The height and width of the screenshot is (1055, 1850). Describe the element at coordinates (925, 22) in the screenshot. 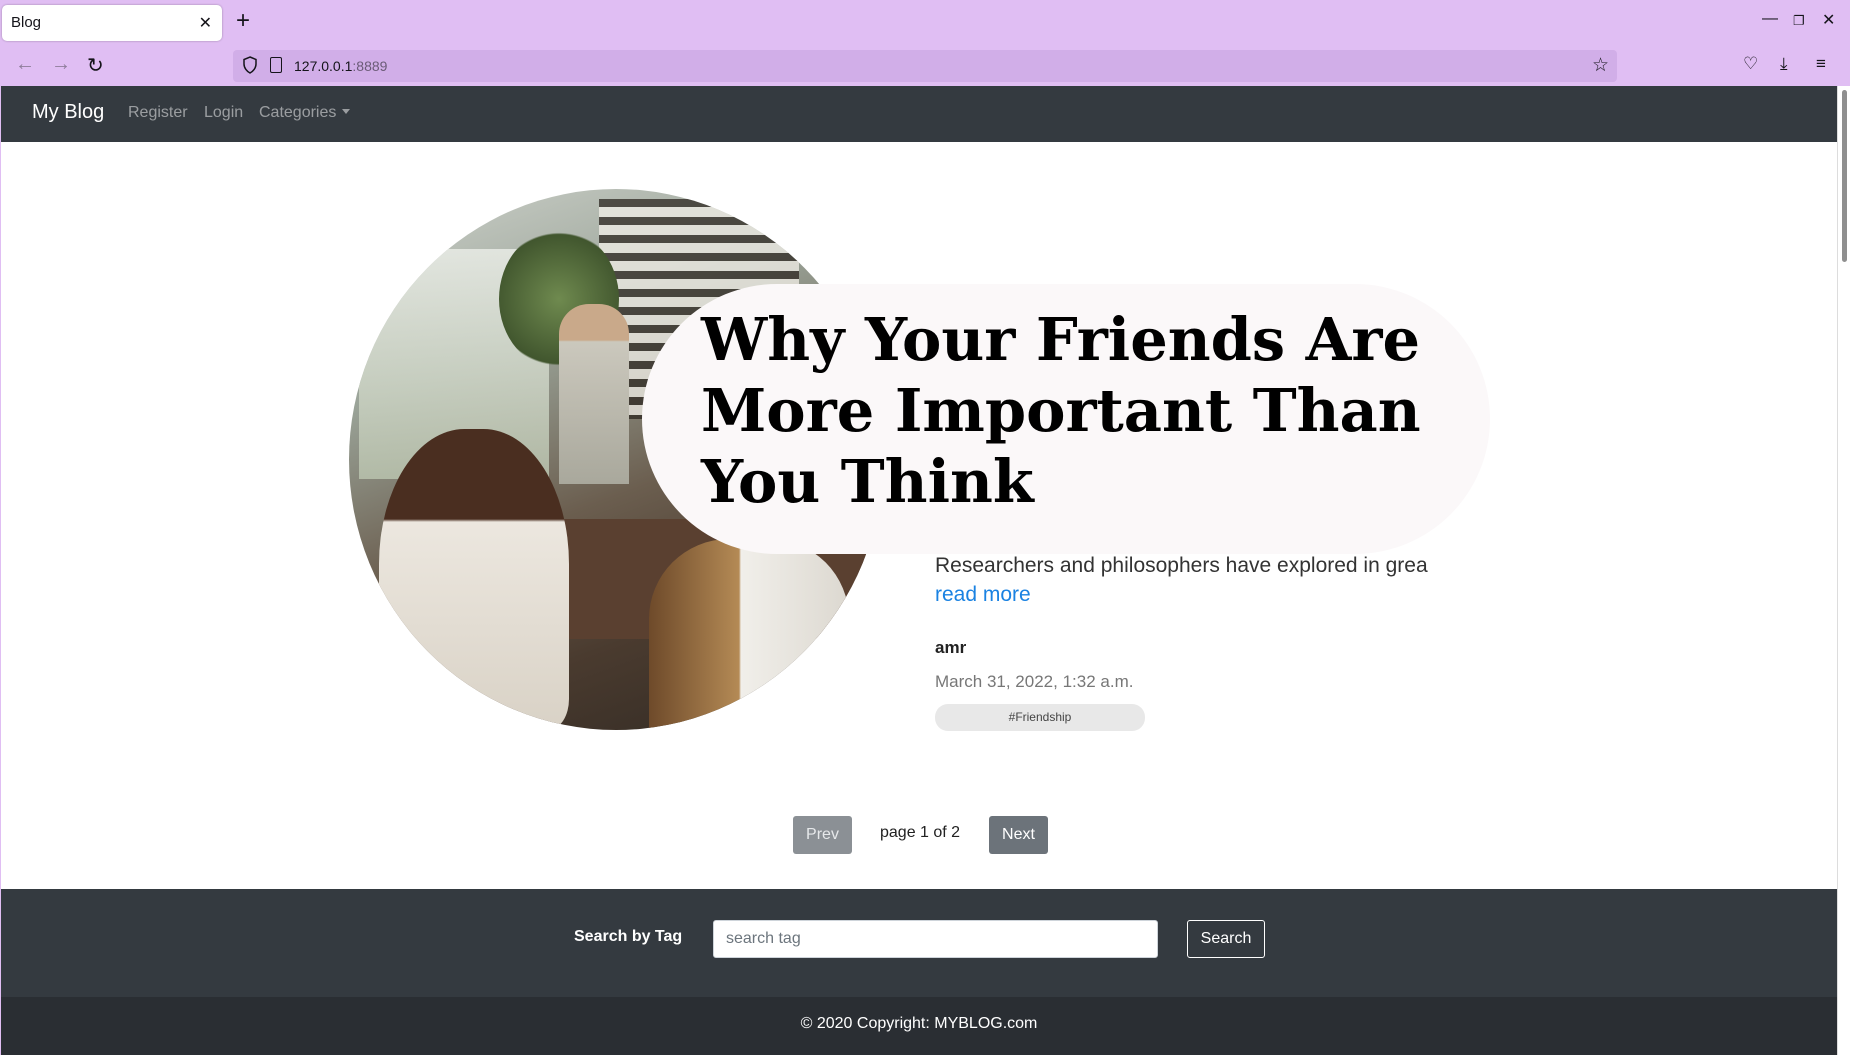

I see `browser-tabstrip: Blog ✕ + — ❐ ✕` at that location.